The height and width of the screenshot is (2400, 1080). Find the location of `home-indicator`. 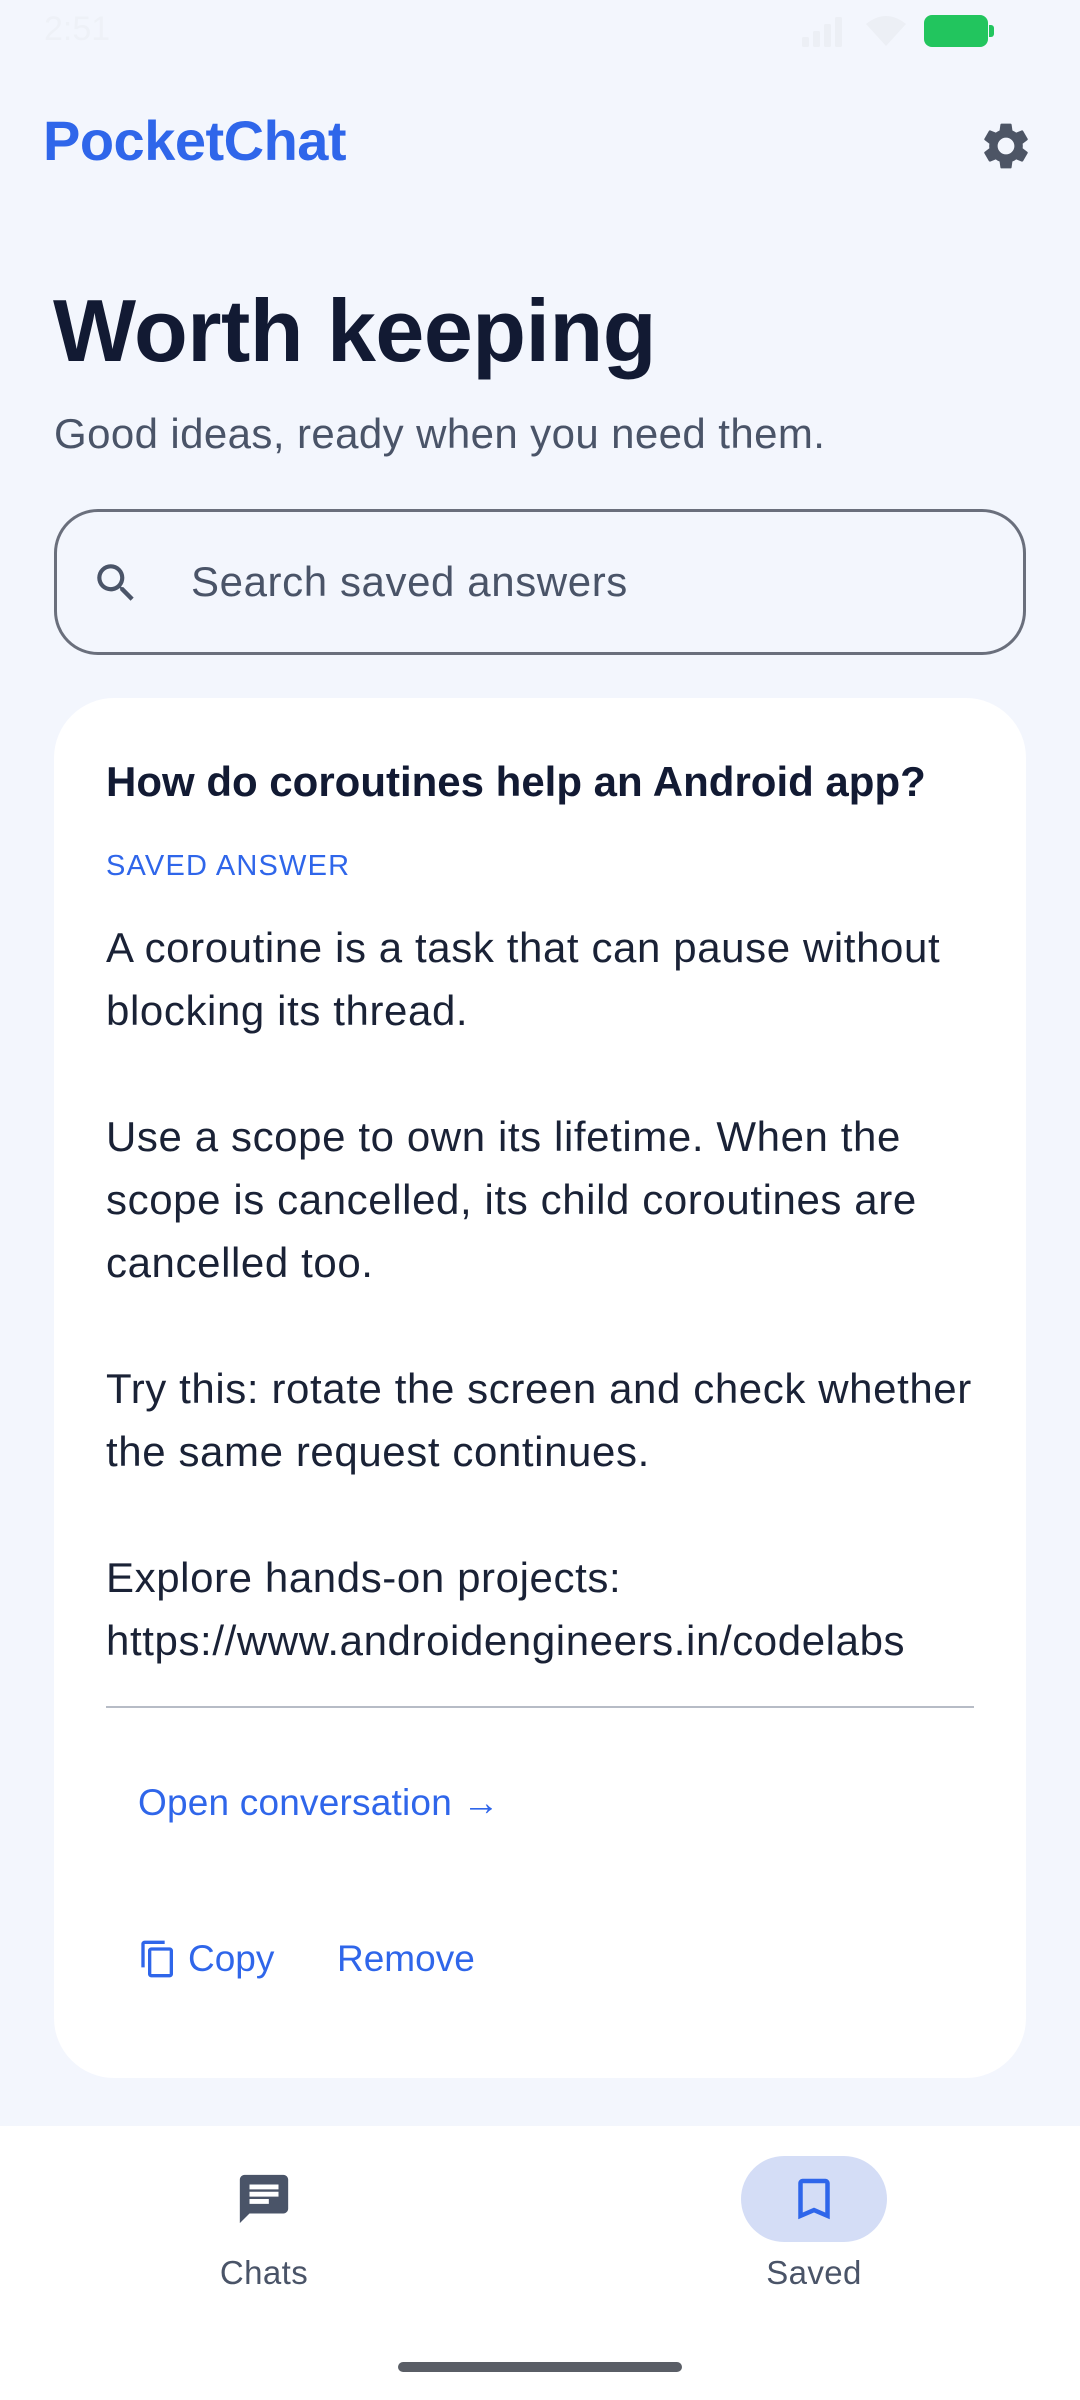

home-indicator is located at coordinates (540, 2367).